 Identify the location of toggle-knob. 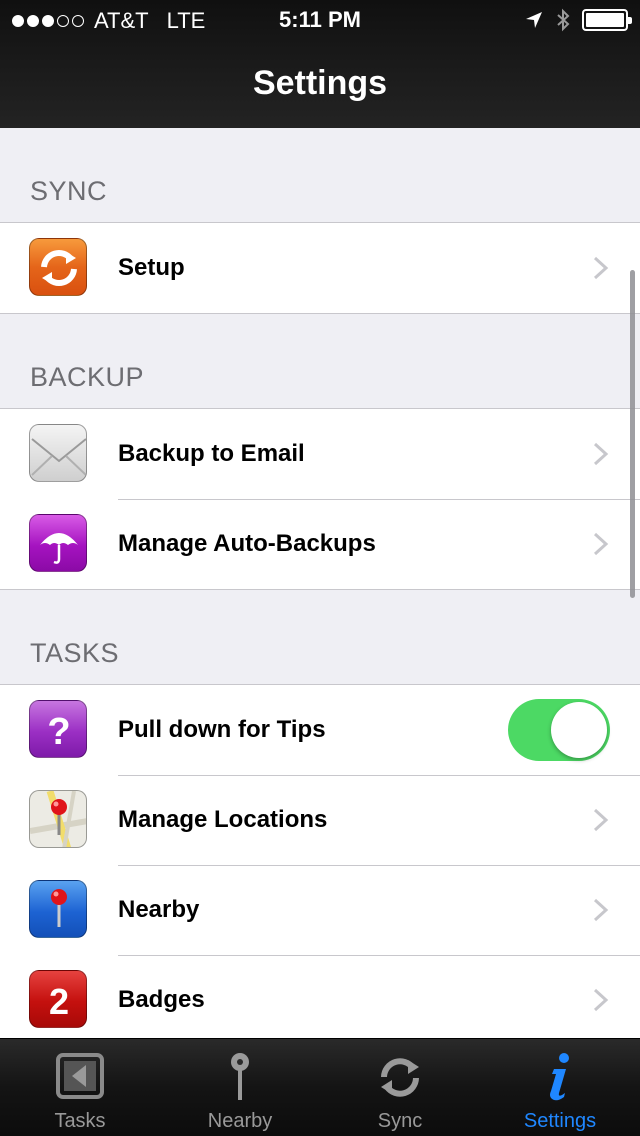
(579, 730).